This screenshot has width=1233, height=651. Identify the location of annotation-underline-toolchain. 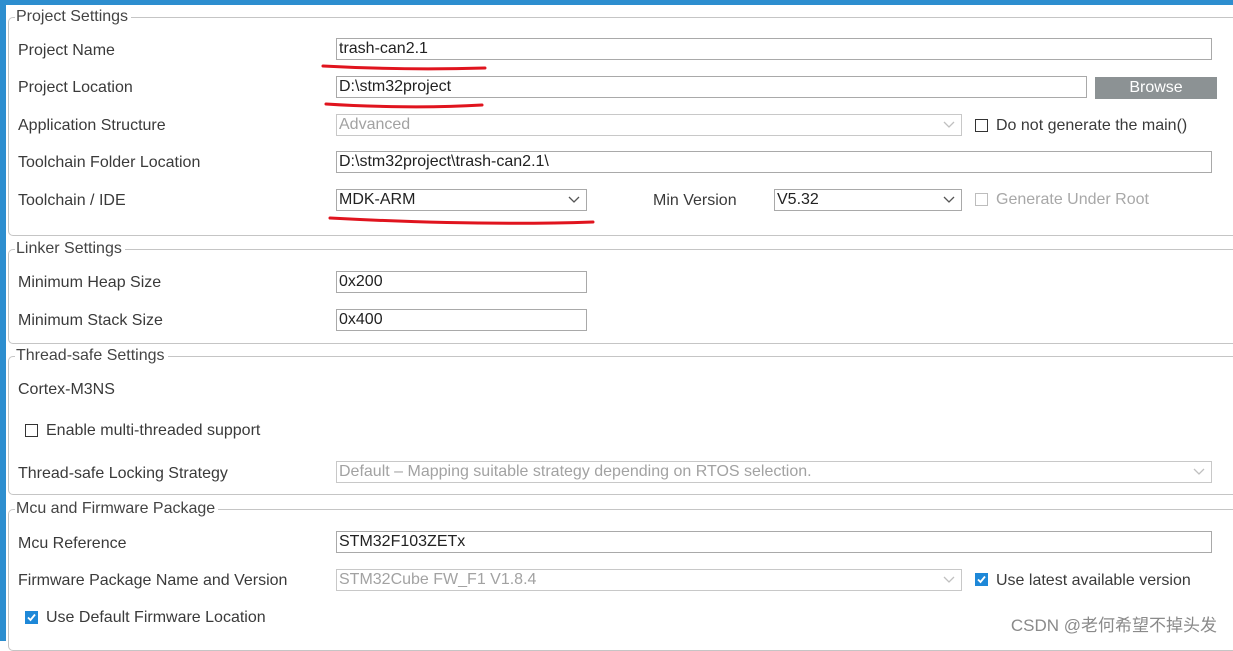
(461, 220).